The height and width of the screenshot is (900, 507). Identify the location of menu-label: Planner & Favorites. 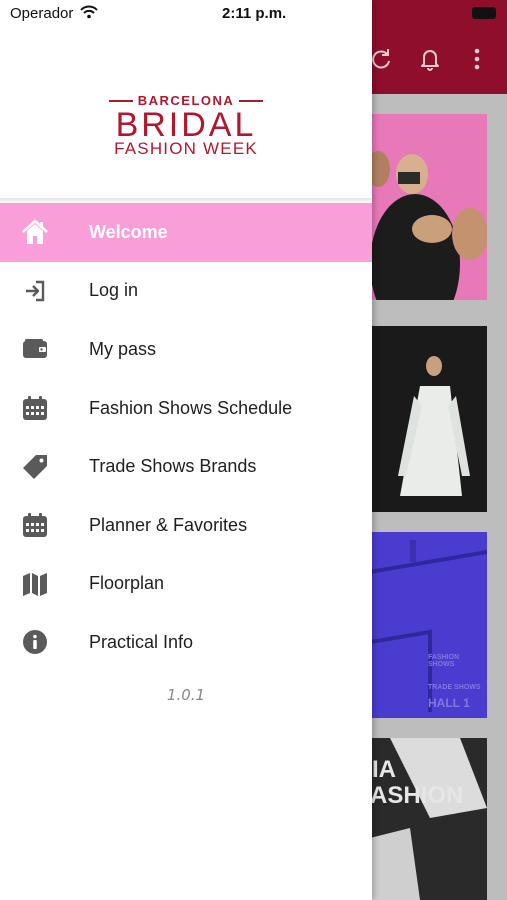
(168, 524).